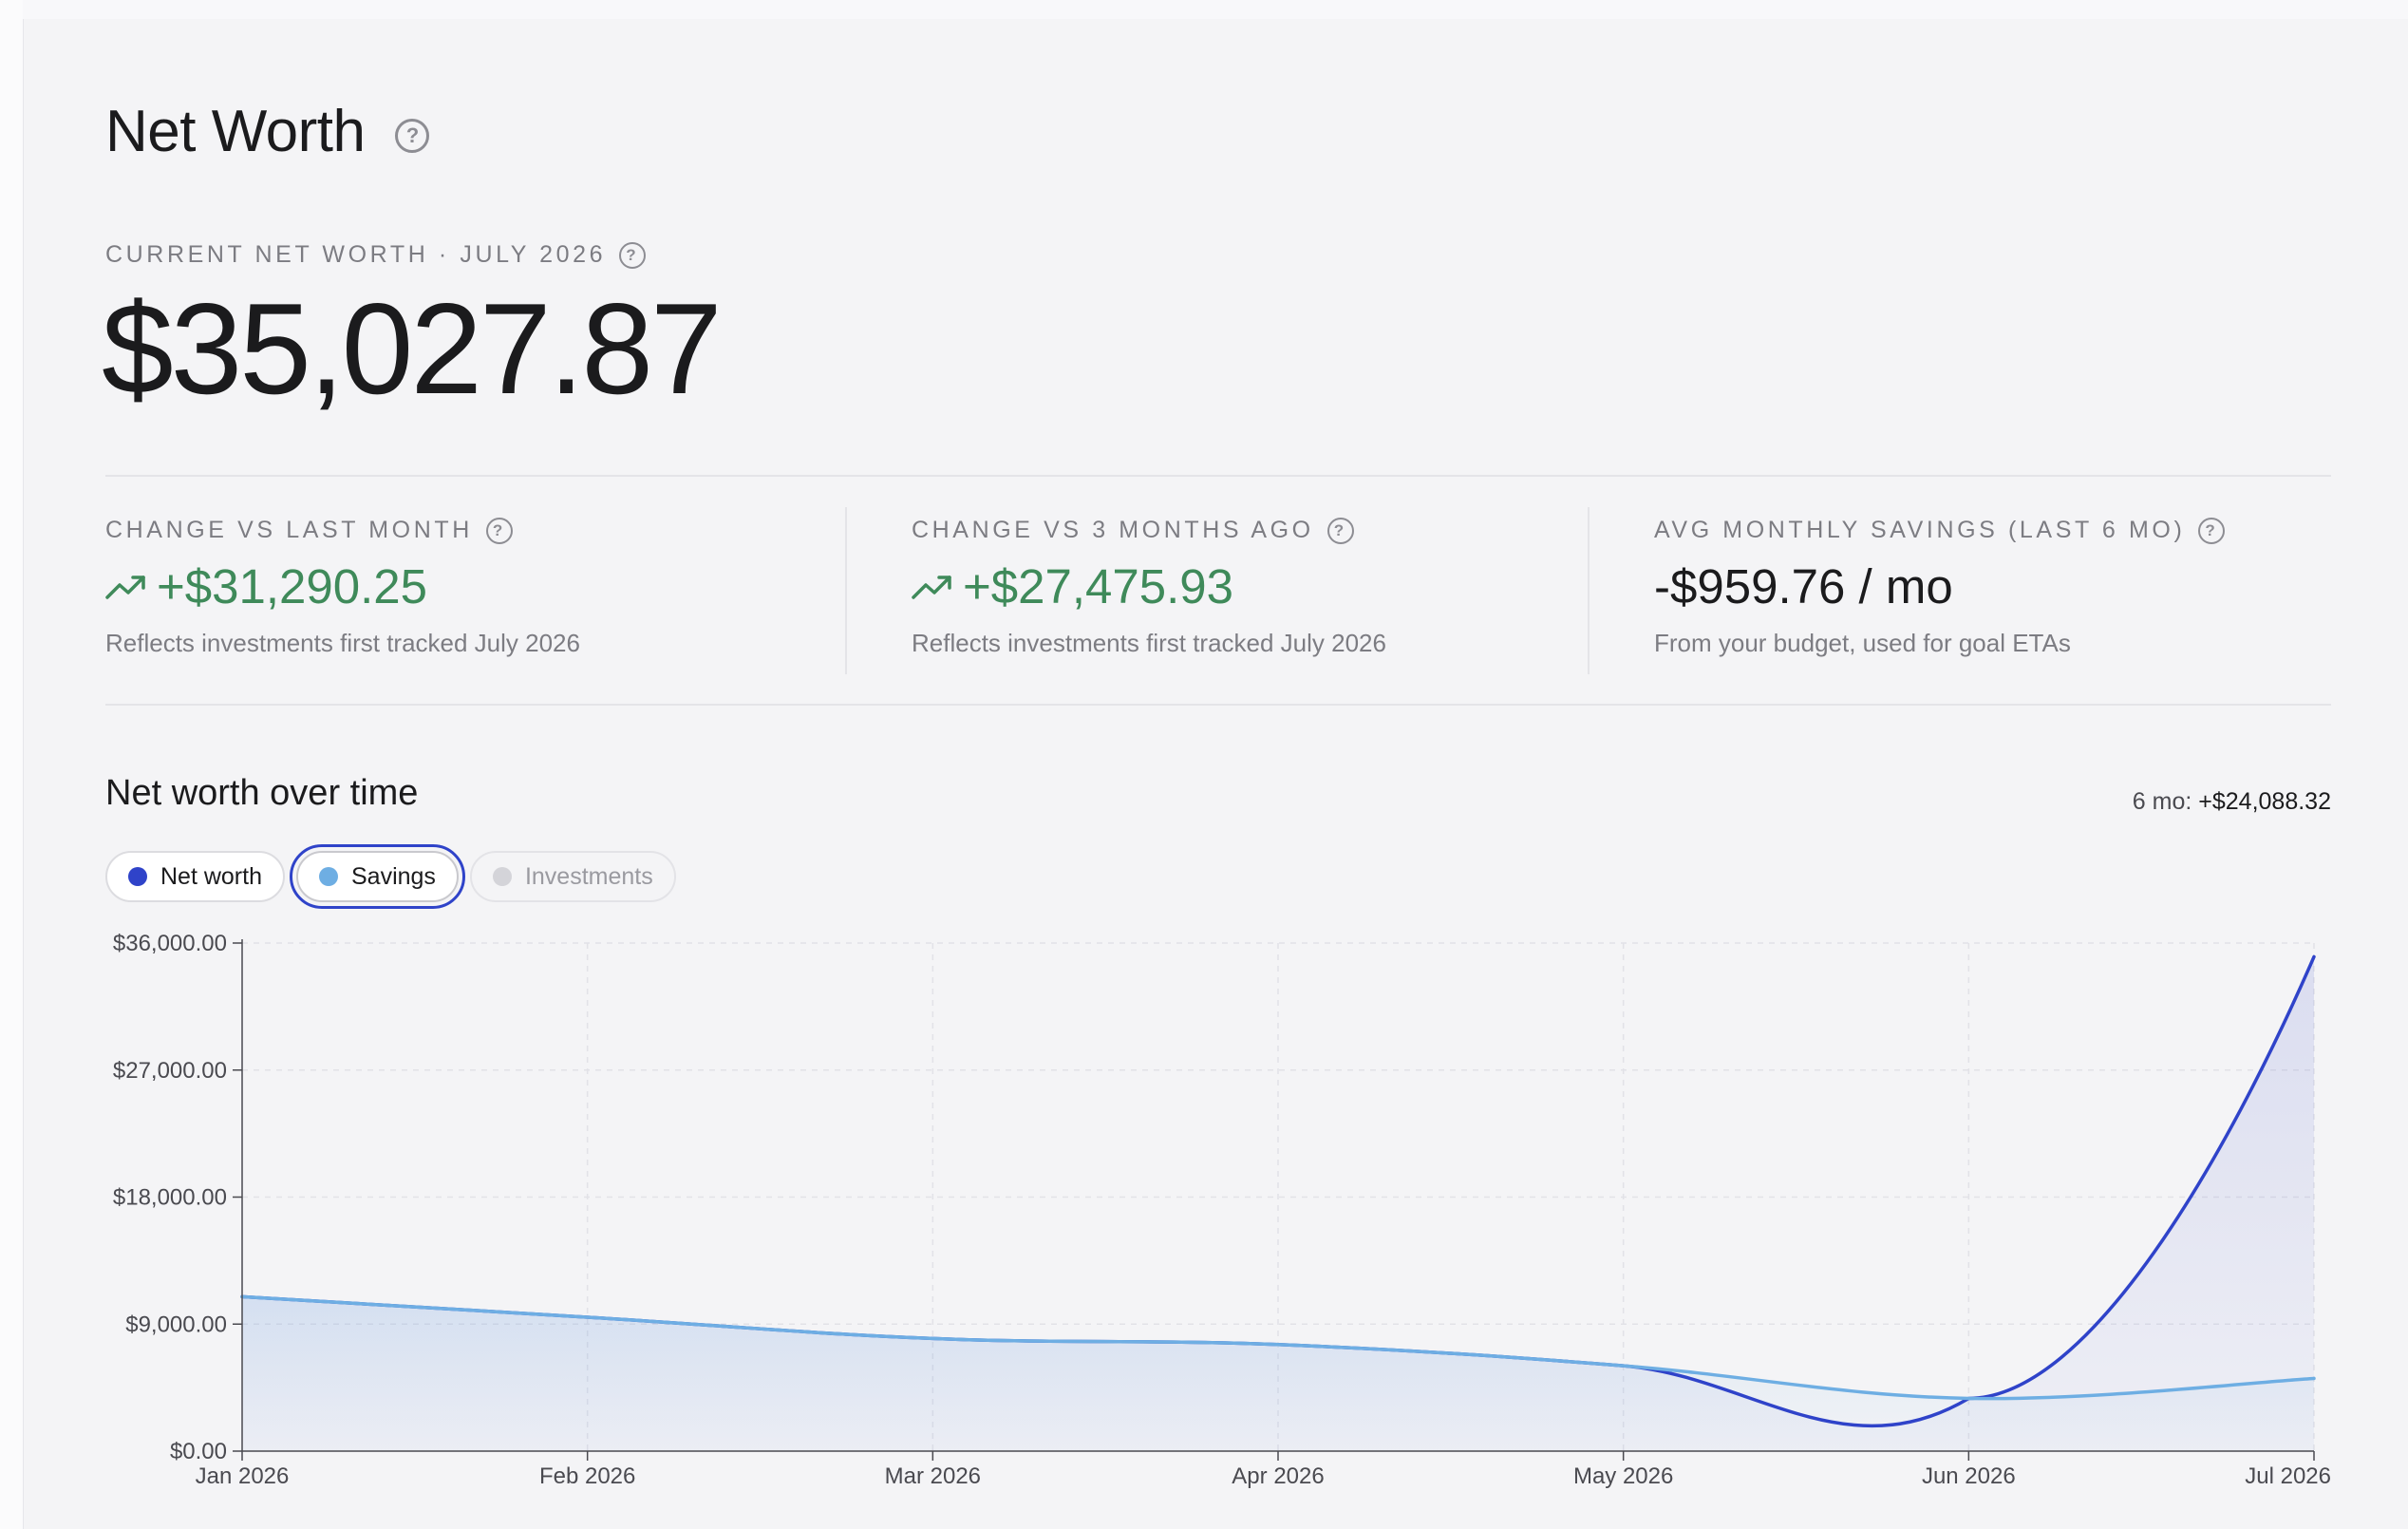  What do you see at coordinates (587, 1476) in the screenshot?
I see `x-tick-label: Feb 2026` at bounding box center [587, 1476].